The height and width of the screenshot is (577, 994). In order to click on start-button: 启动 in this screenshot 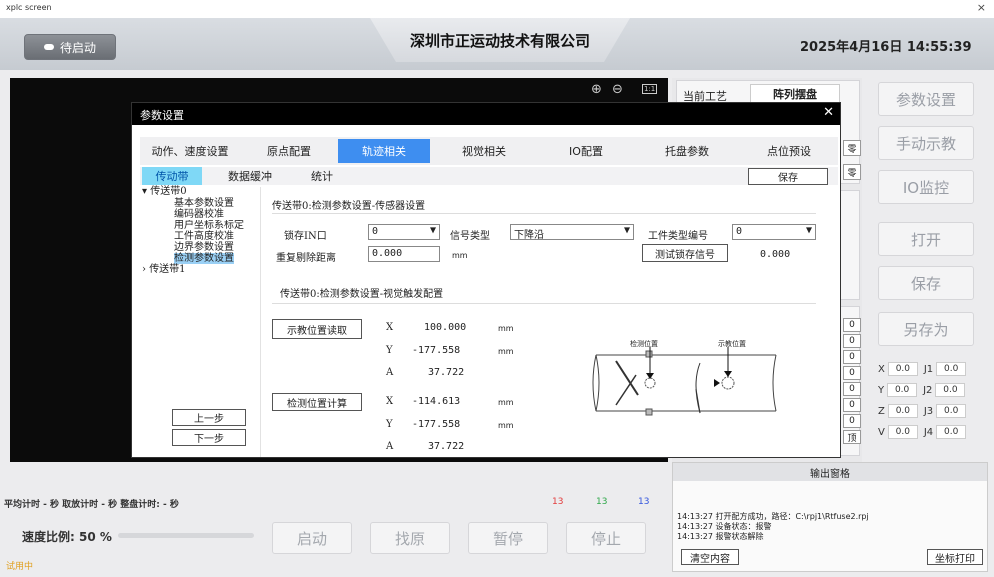, I will do `click(312, 538)`.